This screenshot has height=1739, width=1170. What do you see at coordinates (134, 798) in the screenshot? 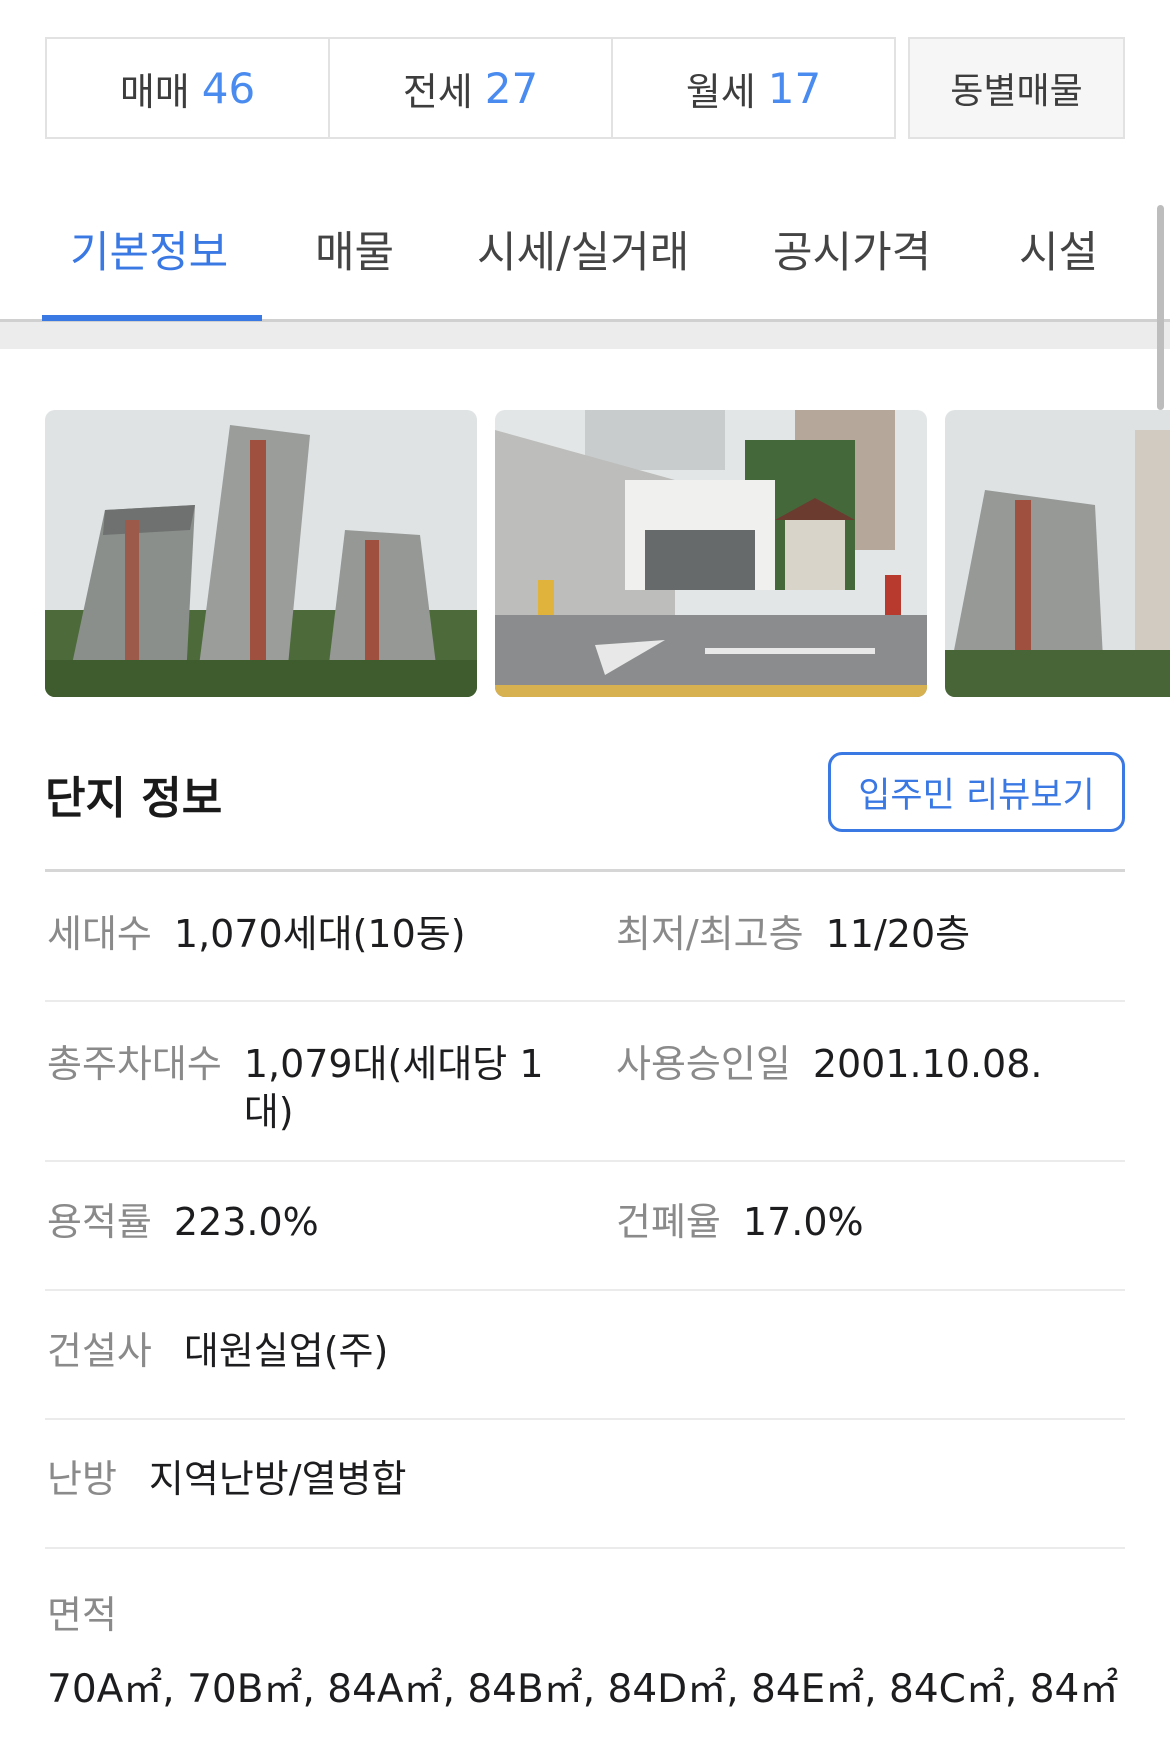
I see `section-title: 단지 정보` at bounding box center [134, 798].